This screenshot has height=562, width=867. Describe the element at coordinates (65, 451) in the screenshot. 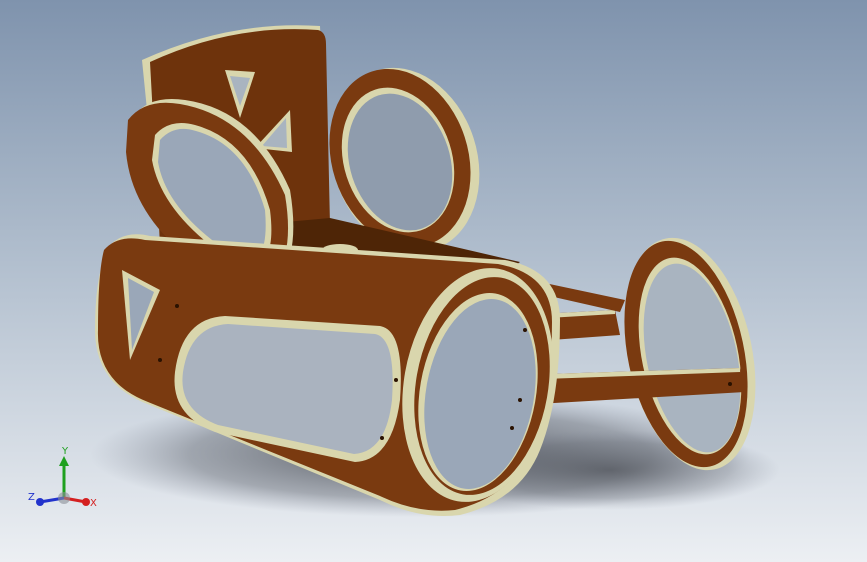

I see `y-axis-label: Y` at that location.